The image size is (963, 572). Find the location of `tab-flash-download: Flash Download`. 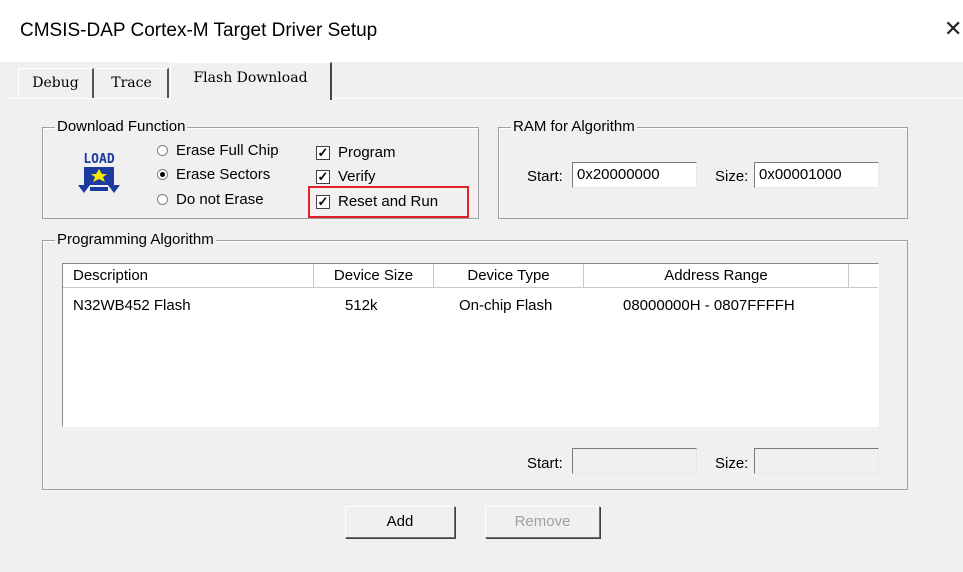

tab-flash-download: Flash Download is located at coordinates (251, 81).